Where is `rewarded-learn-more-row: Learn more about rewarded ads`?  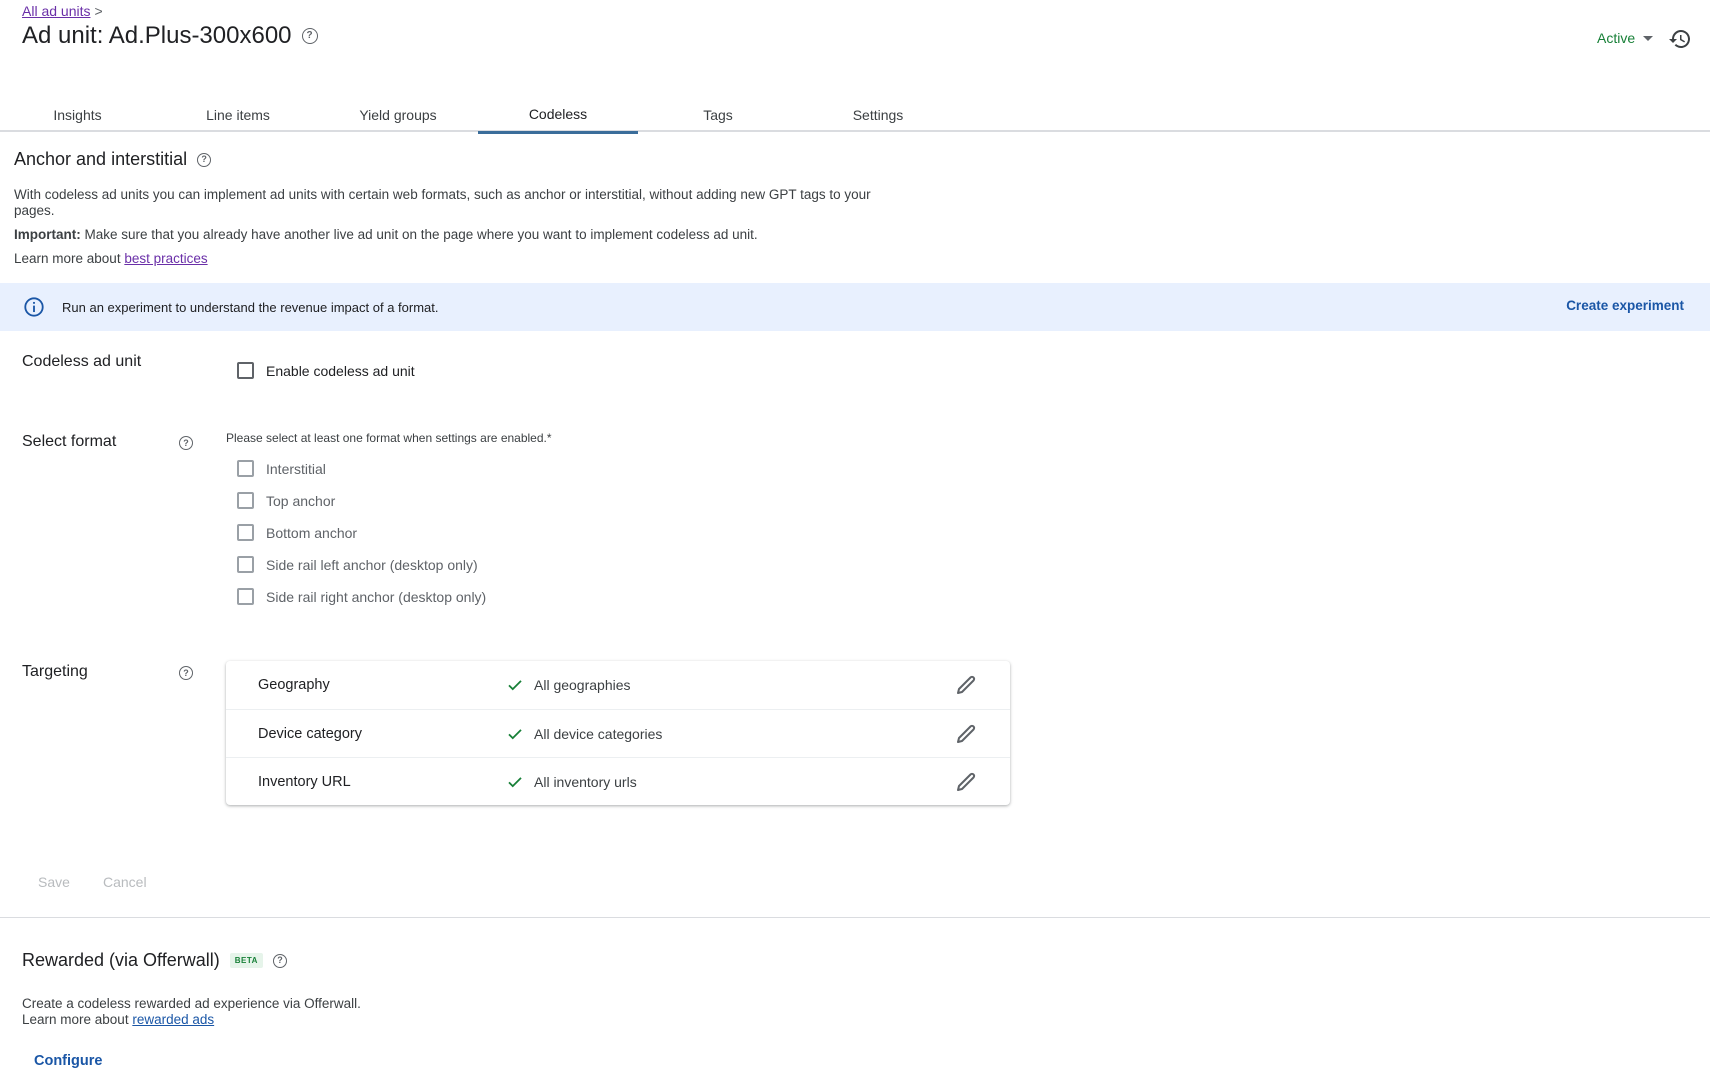
rewarded-learn-more-row: Learn more about rewarded ads is located at coordinates (191, 1020).